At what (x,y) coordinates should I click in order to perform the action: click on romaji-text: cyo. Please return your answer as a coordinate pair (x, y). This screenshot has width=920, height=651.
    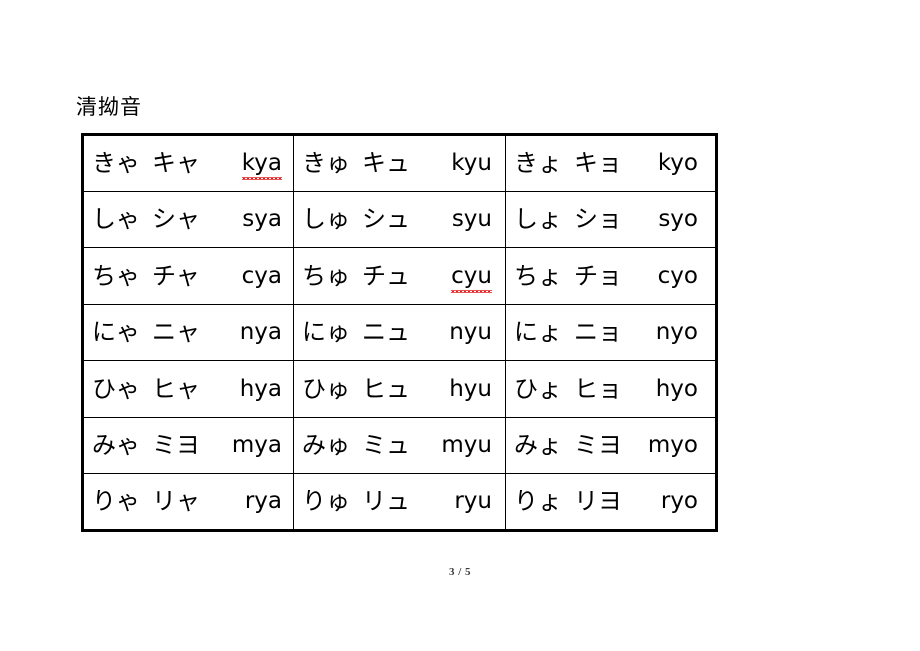
    Looking at the image, I should click on (677, 275).